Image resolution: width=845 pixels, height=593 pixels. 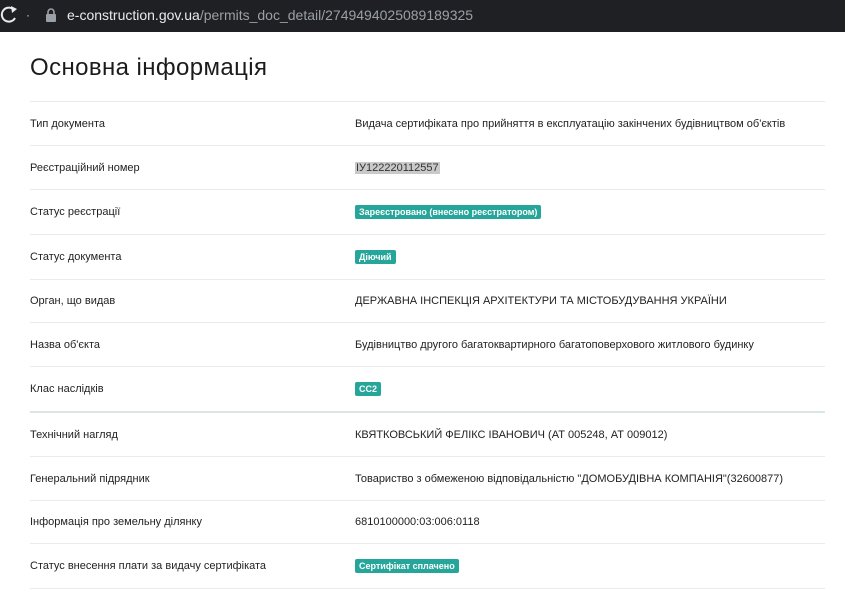 What do you see at coordinates (448, 212) in the screenshot?
I see `status-badge: Зареєстровано (внесено реєстратором)` at bounding box center [448, 212].